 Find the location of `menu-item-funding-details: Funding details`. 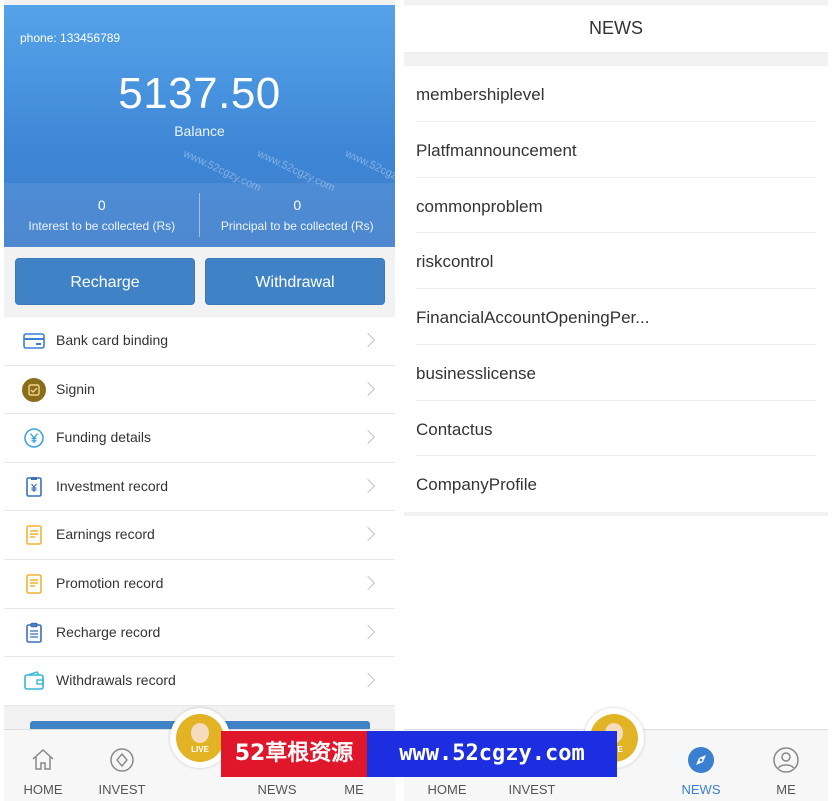

menu-item-funding-details: Funding details is located at coordinates (199, 438).